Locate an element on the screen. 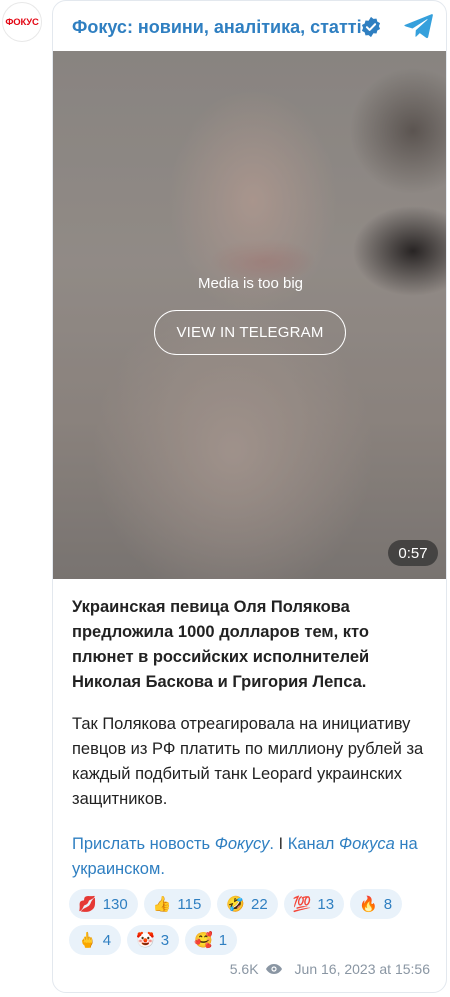 This screenshot has width=450, height=997. reactions: 💋 130 👍 115 🤣 22 💯 13 🔥 8 🖕 4 🤡 3 🥰 1 is located at coordinates (254, 925).